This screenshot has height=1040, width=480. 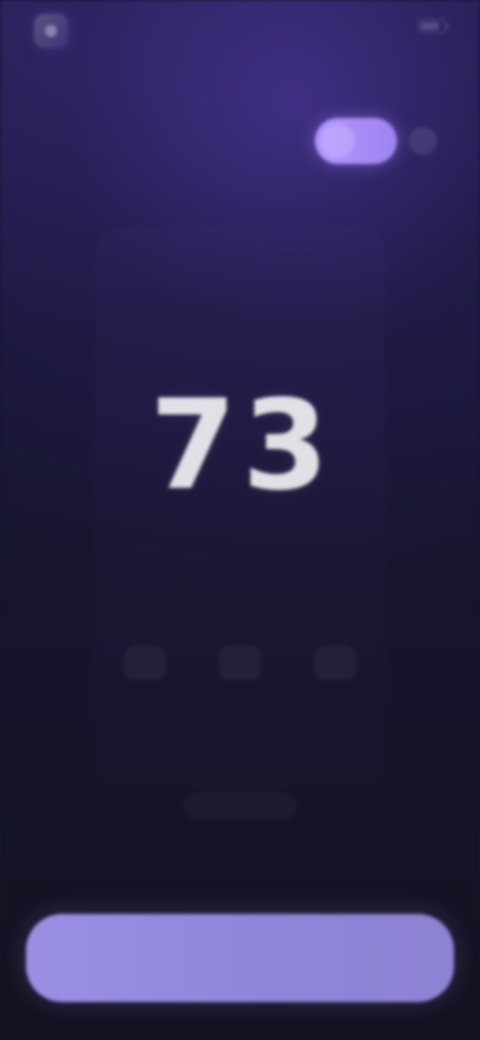 I want to click on details-link, so click(x=240, y=806).